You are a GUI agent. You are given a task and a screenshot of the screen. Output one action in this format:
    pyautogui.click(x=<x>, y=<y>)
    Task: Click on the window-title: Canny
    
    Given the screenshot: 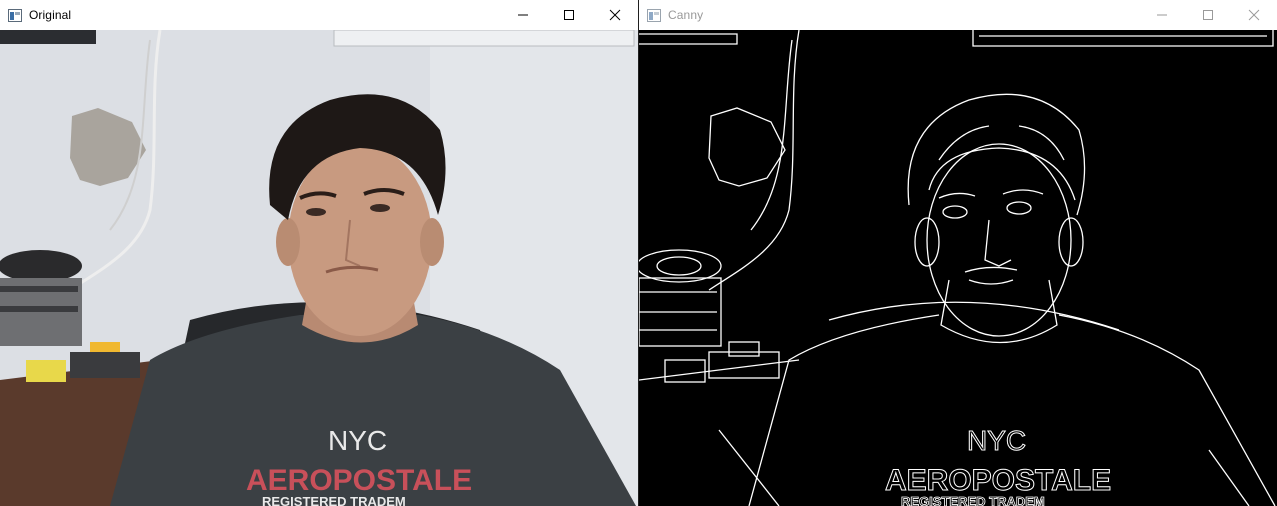 What is the action you would take?
    pyautogui.click(x=686, y=15)
    